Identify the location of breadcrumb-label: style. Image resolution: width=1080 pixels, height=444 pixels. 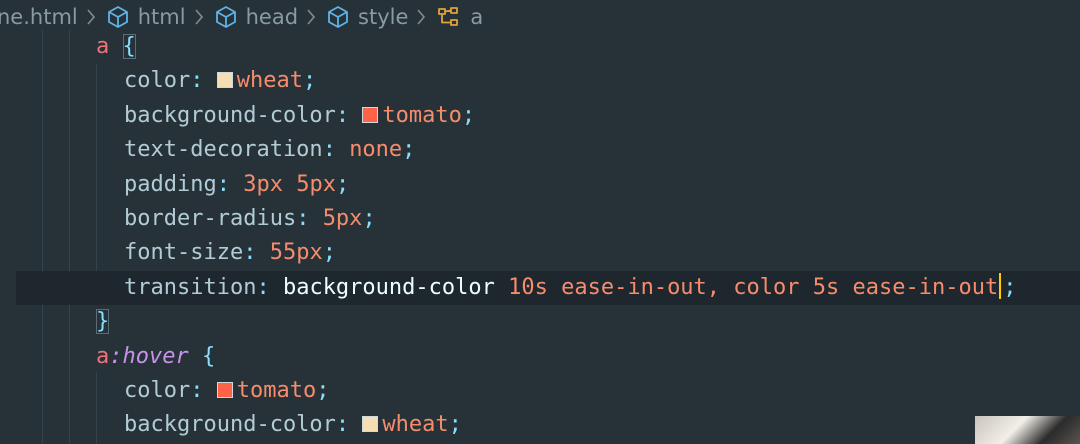
(383, 17).